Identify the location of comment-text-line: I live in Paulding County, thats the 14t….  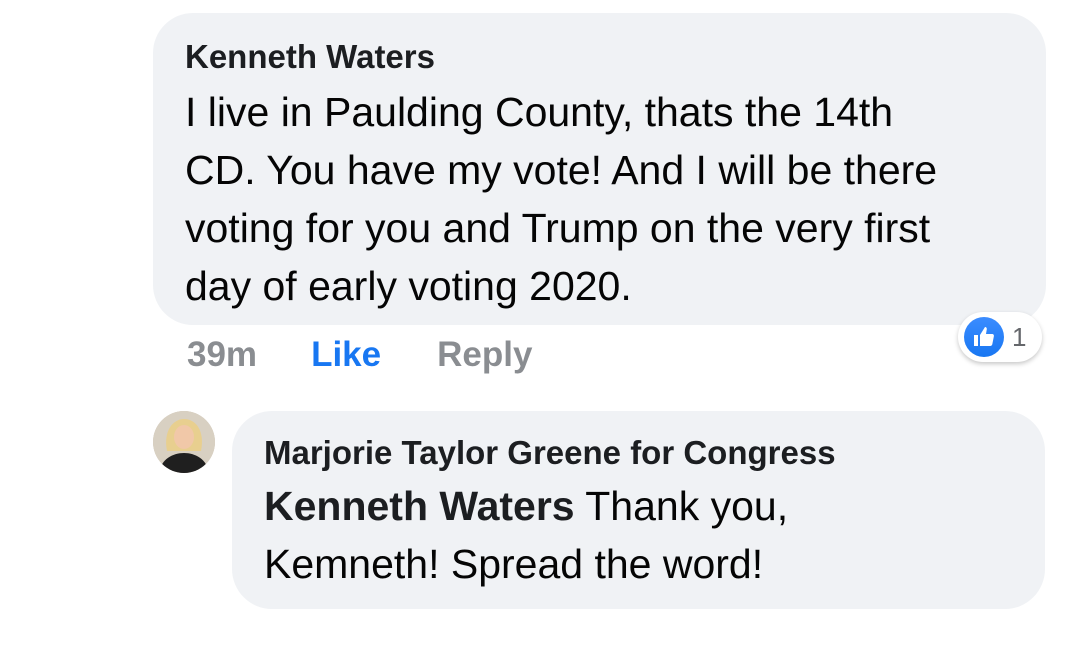
(539, 112).